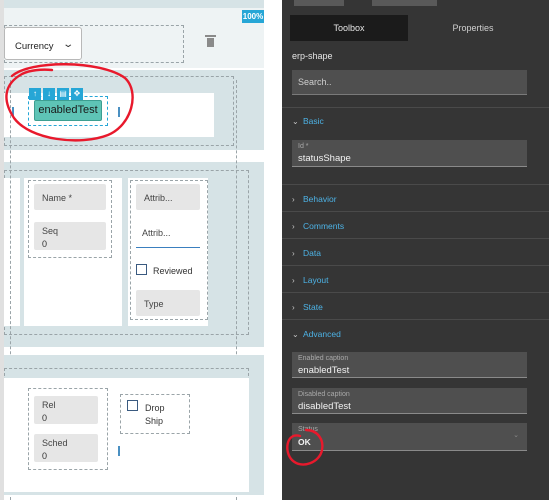 The image size is (549, 500). I want to click on arrow-down-icon: ↓, so click(49, 94).